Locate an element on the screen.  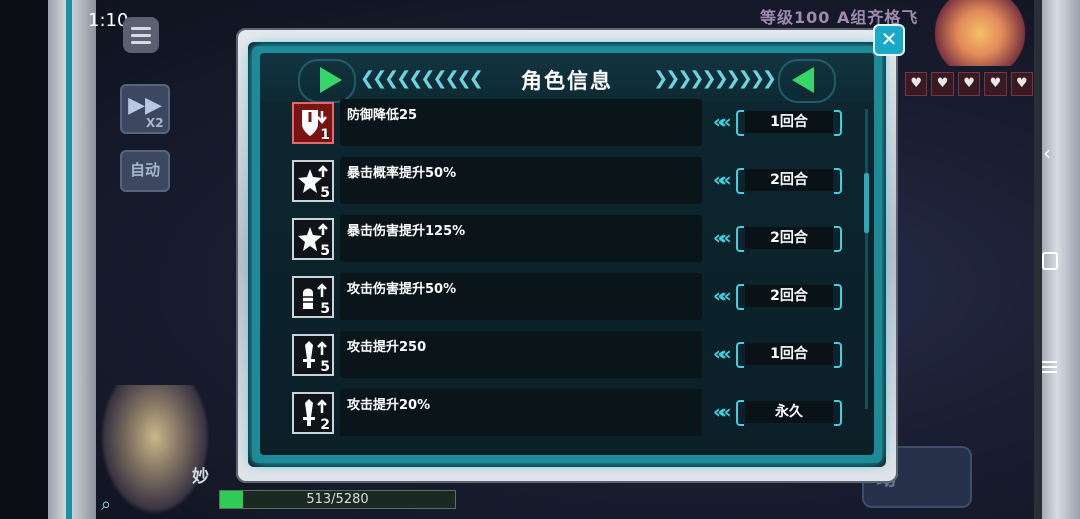
buff-duration: 永久 is located at coordinates (789, 413).